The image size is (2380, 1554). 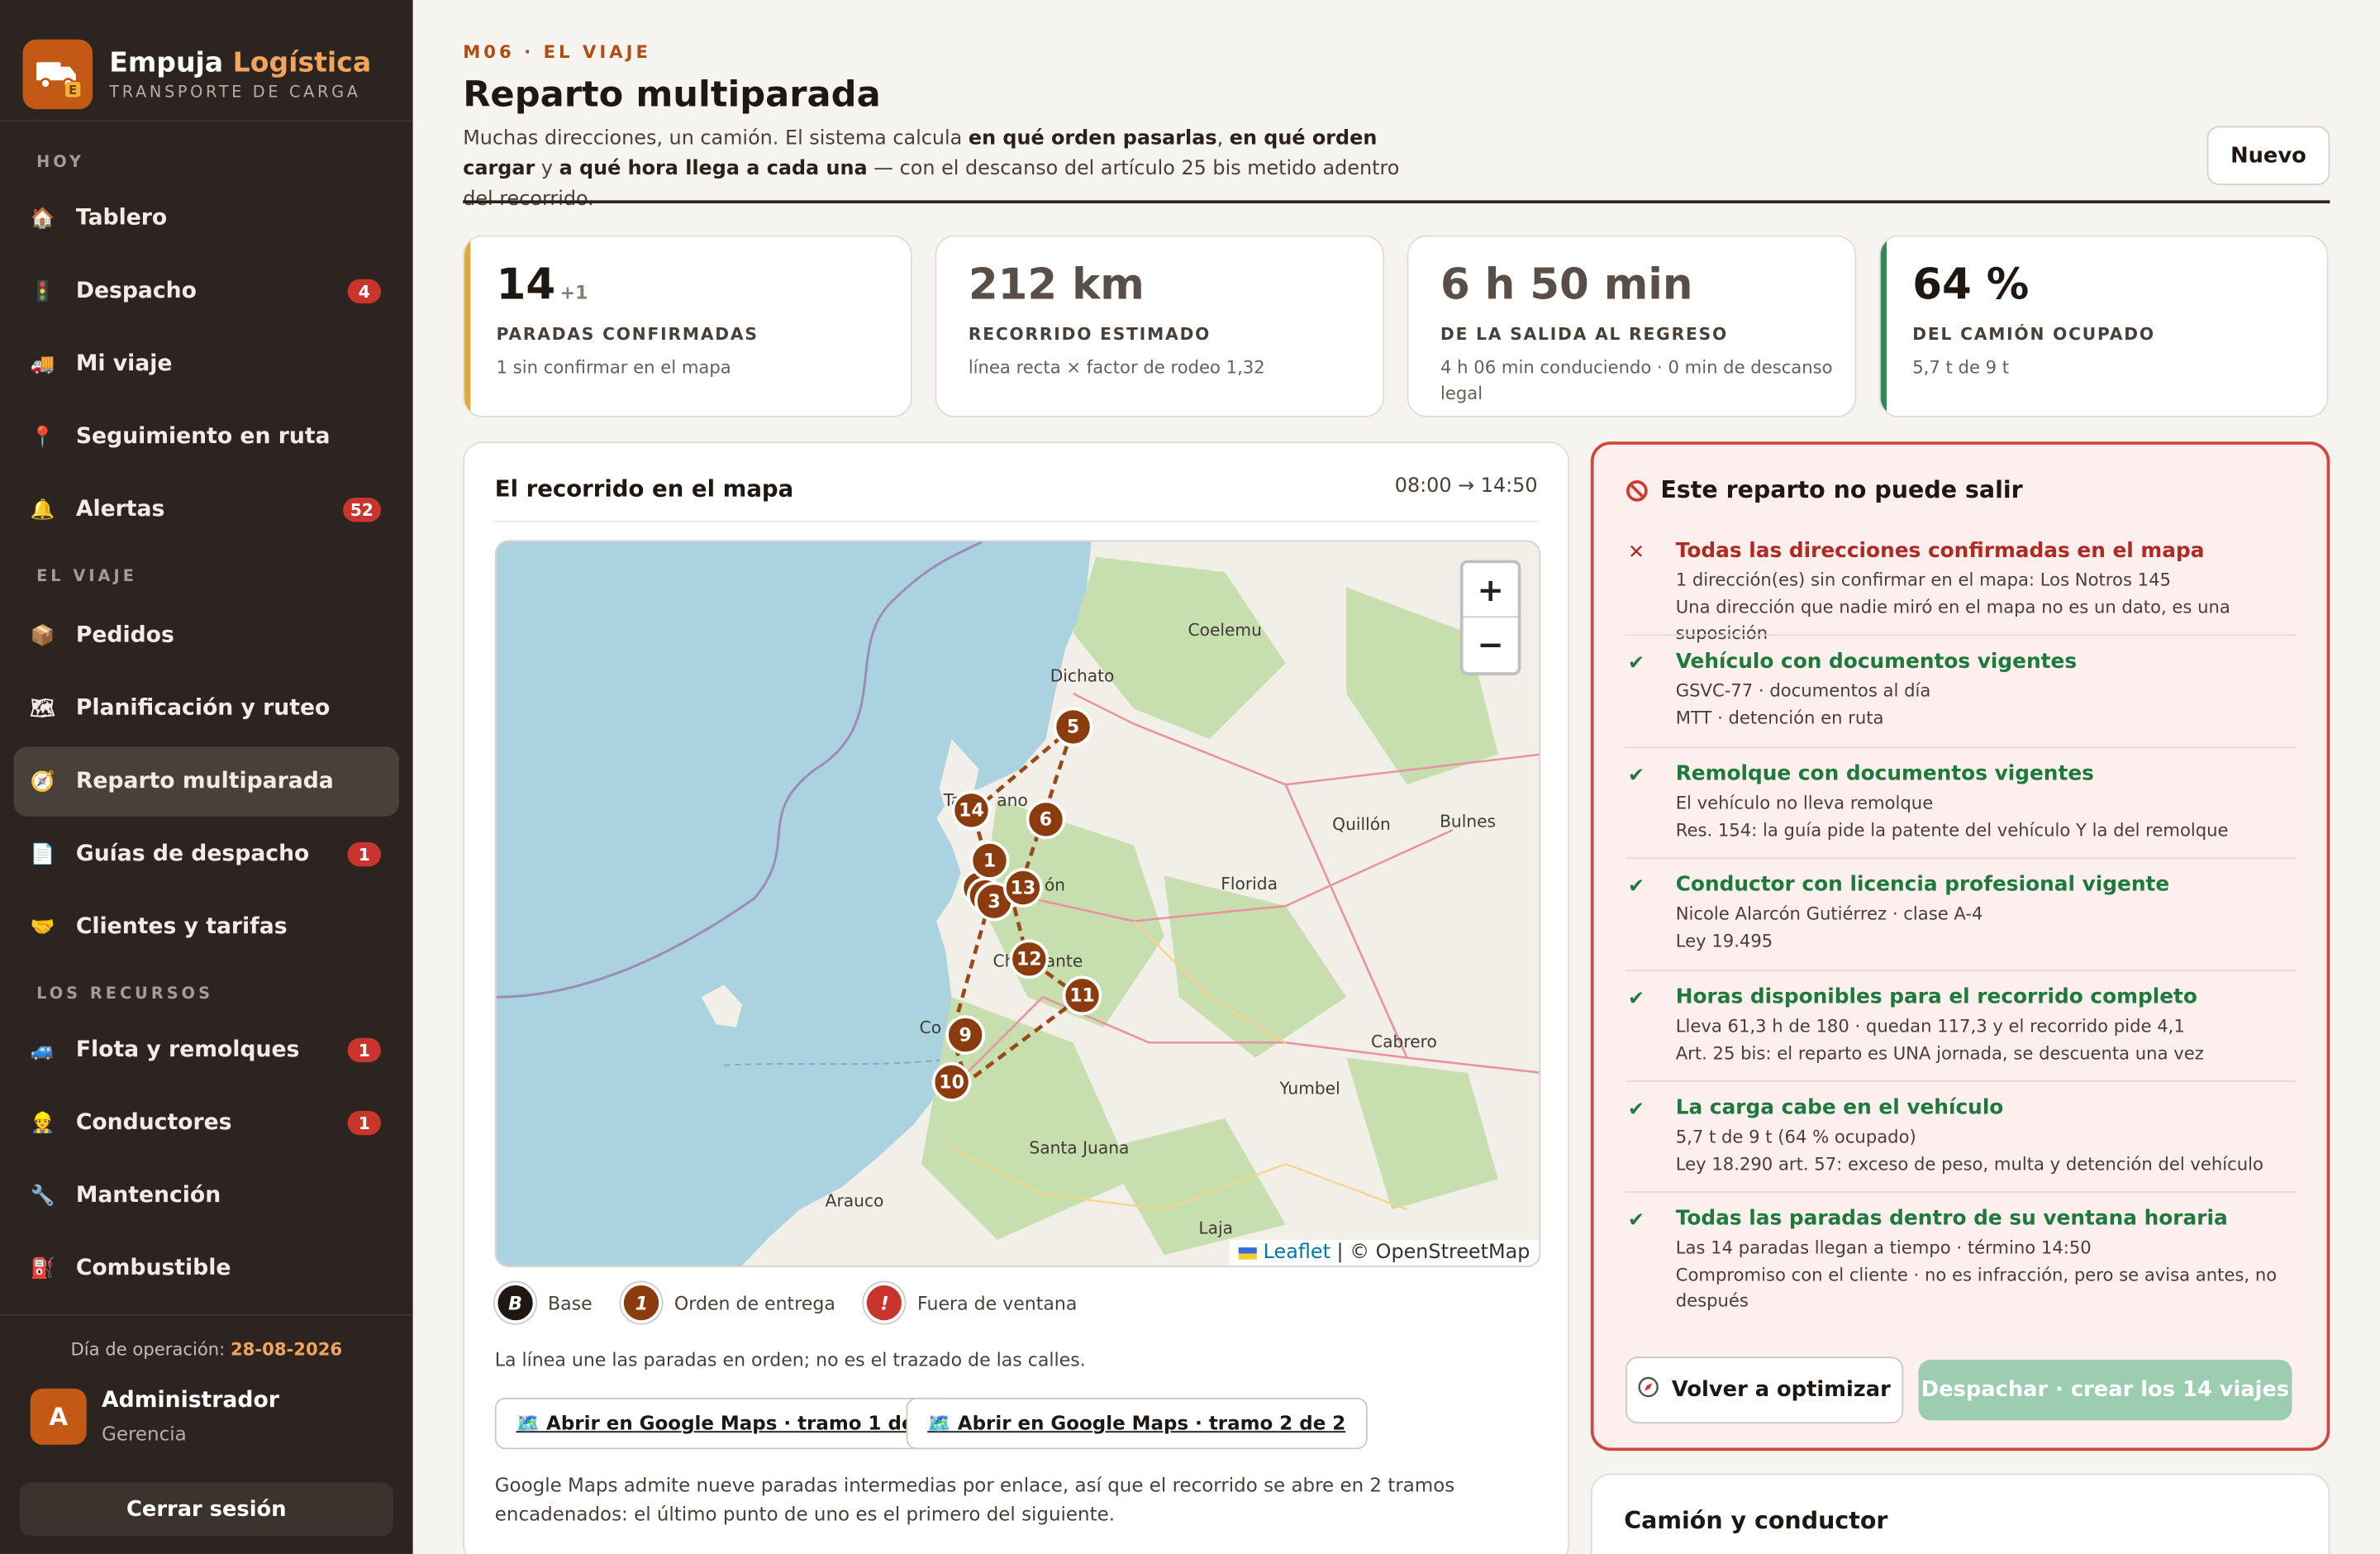 What do you see at coordinates (42, 291) in the screenshot?
I see `traffic-light-icon: 🚦` at bounding box center [42, 291].